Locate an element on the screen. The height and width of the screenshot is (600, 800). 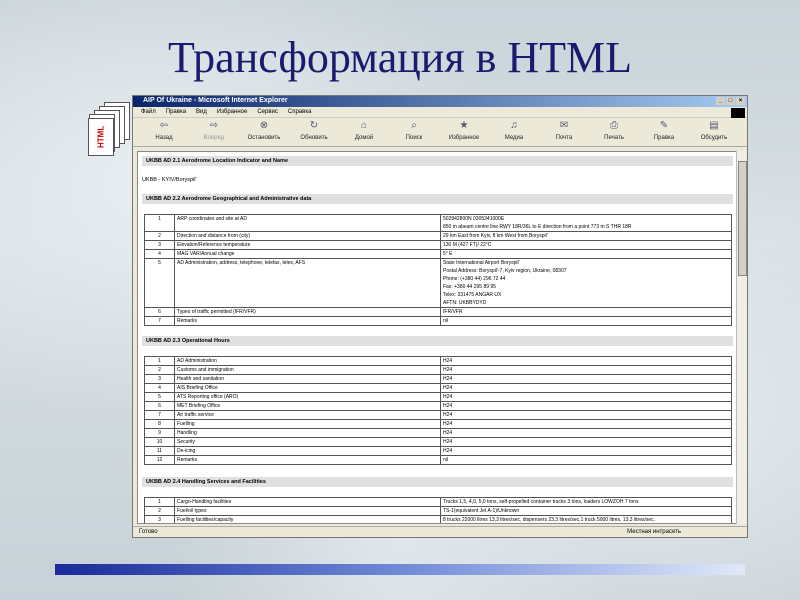
cell-n: 9 is located at coordinates (159, 433).